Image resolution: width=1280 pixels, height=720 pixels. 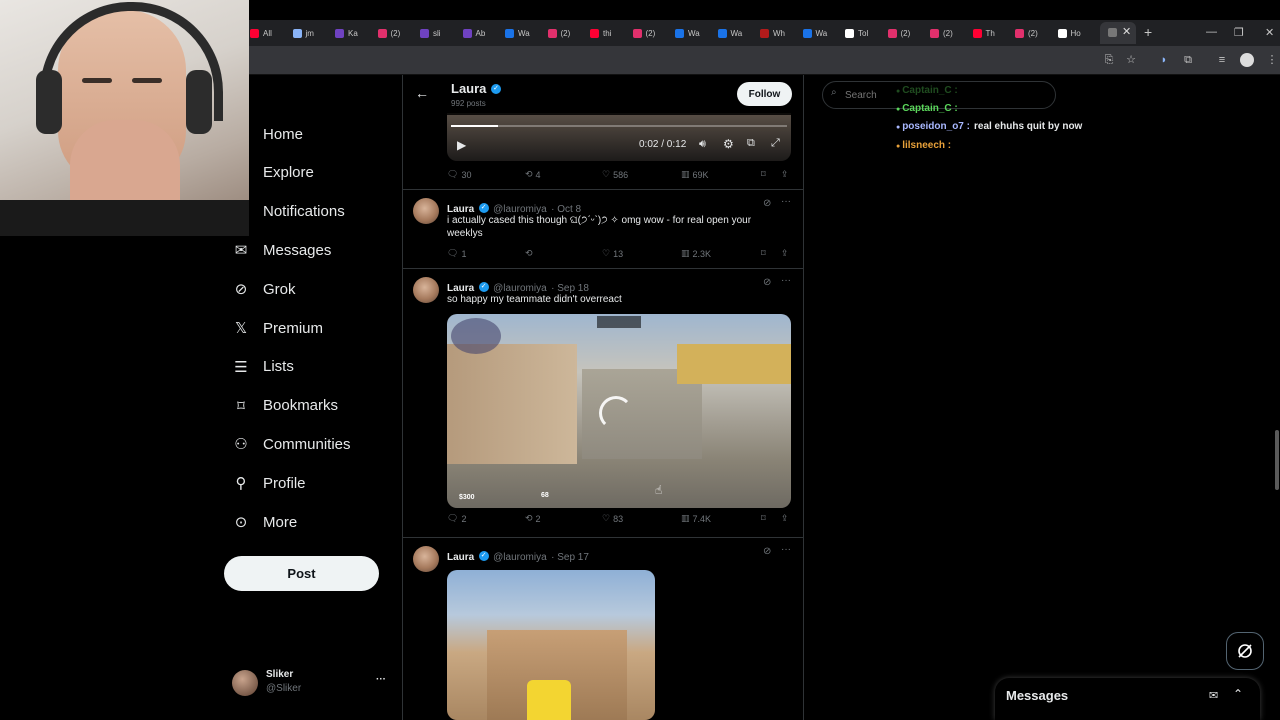 I want to click on tweet: Laura ✓ @lauromiya · Sep 17 ⊘ ···, so click(x=603, y=629).